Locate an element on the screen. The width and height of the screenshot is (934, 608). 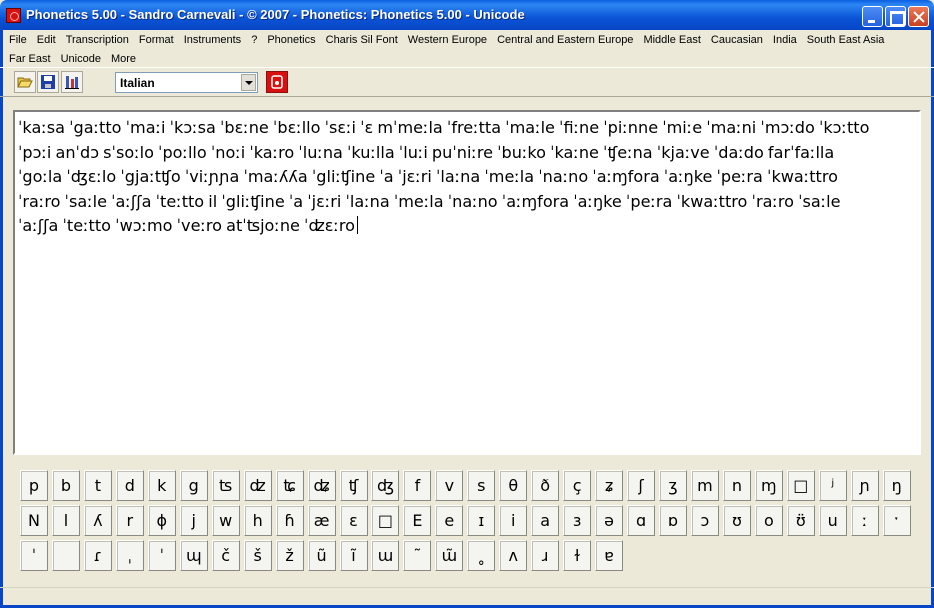
ipa-key is located at coordinates (65, 555).